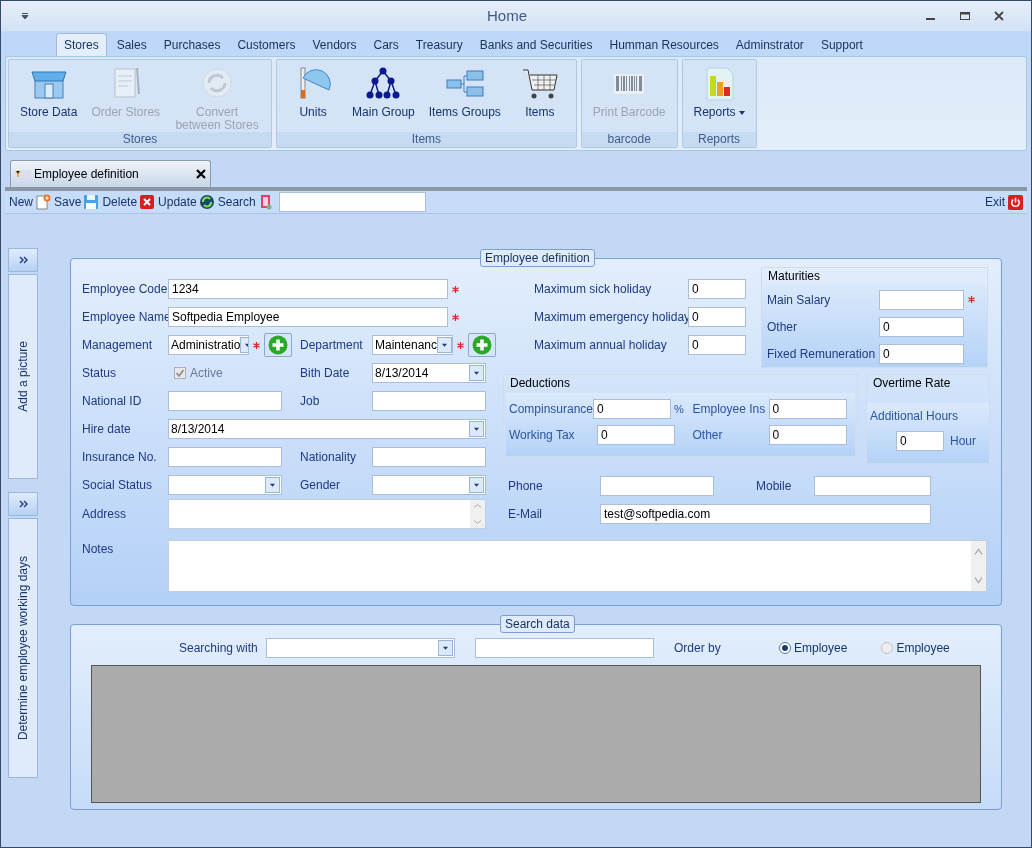 Image resolution: width=1032 pixels, height=848 pixels. Describe the element at coordinates (129, 202) in the screenshot. I see `toolbar-button: Delete` at that location.